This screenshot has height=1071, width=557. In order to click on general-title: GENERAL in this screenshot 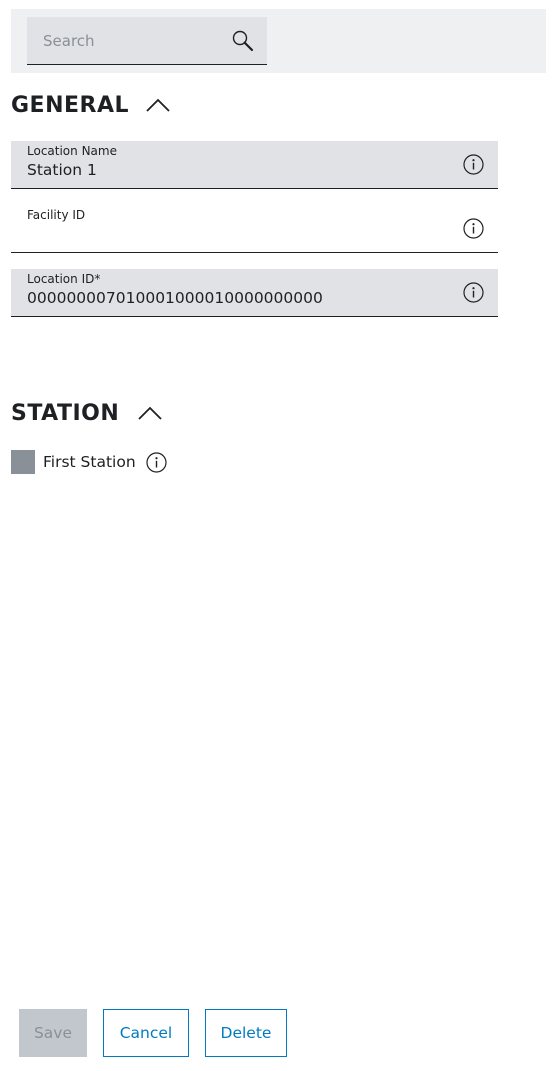, I will do `click(70, 105)`.